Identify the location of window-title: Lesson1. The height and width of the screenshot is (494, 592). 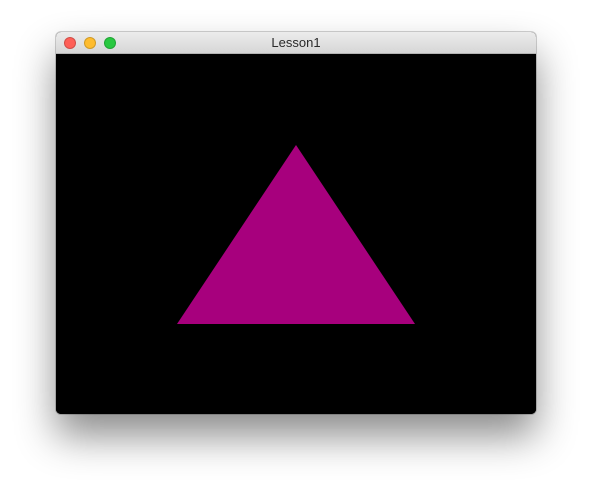
(296, 42).